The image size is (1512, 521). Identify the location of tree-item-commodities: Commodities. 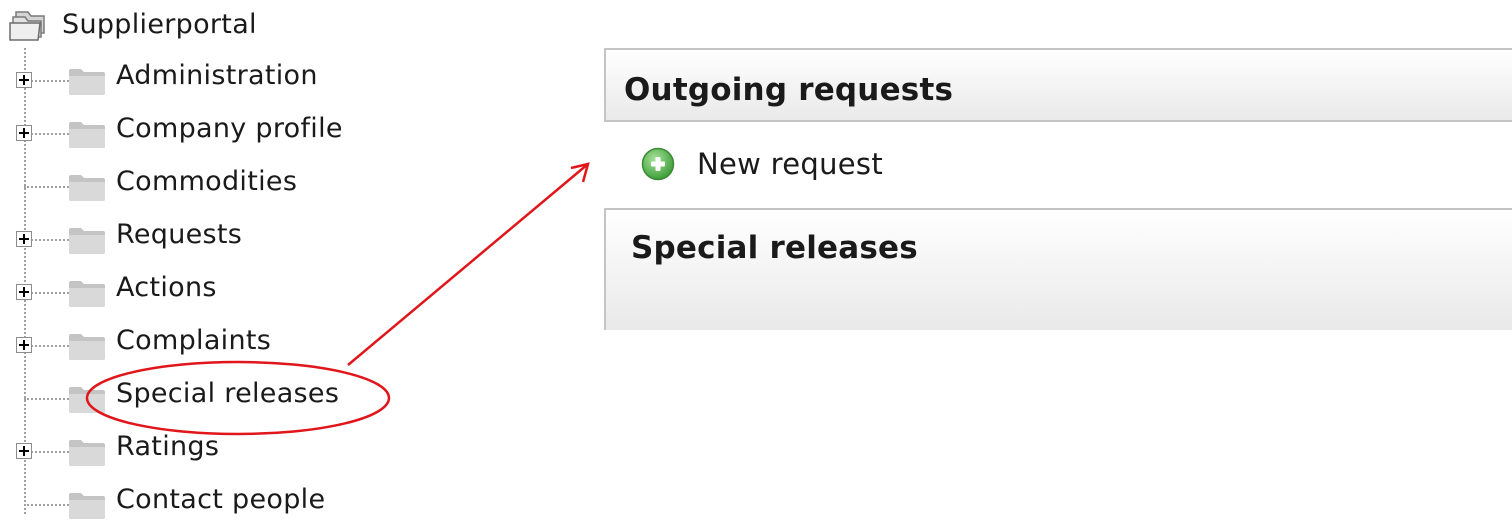
(220, 182).